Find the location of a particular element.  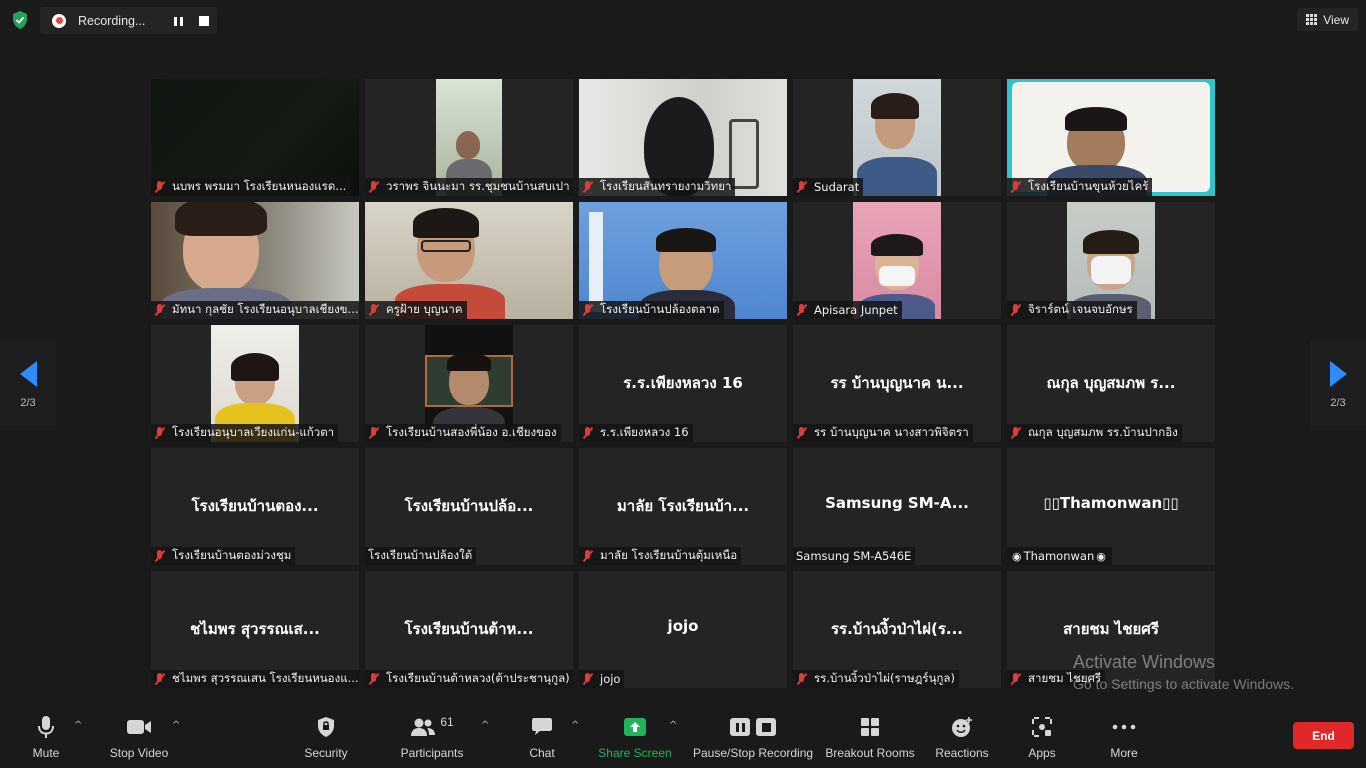

previous-page-button: 2/3 is located at coordinates (28, 385).